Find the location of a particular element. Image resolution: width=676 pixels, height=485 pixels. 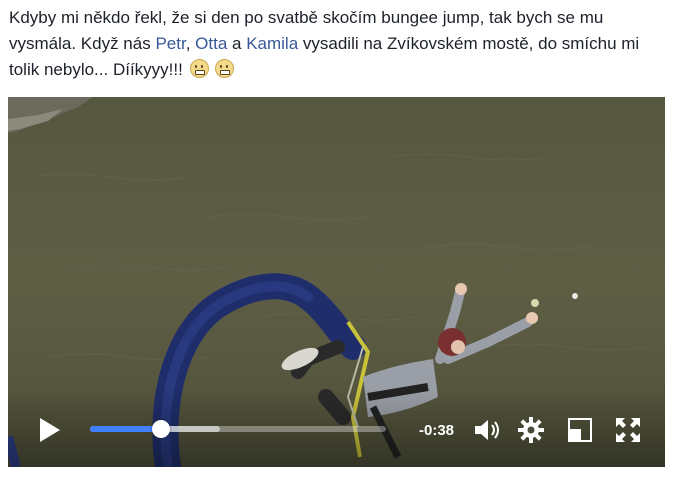

play-icon is located at coordinates (50, 430).